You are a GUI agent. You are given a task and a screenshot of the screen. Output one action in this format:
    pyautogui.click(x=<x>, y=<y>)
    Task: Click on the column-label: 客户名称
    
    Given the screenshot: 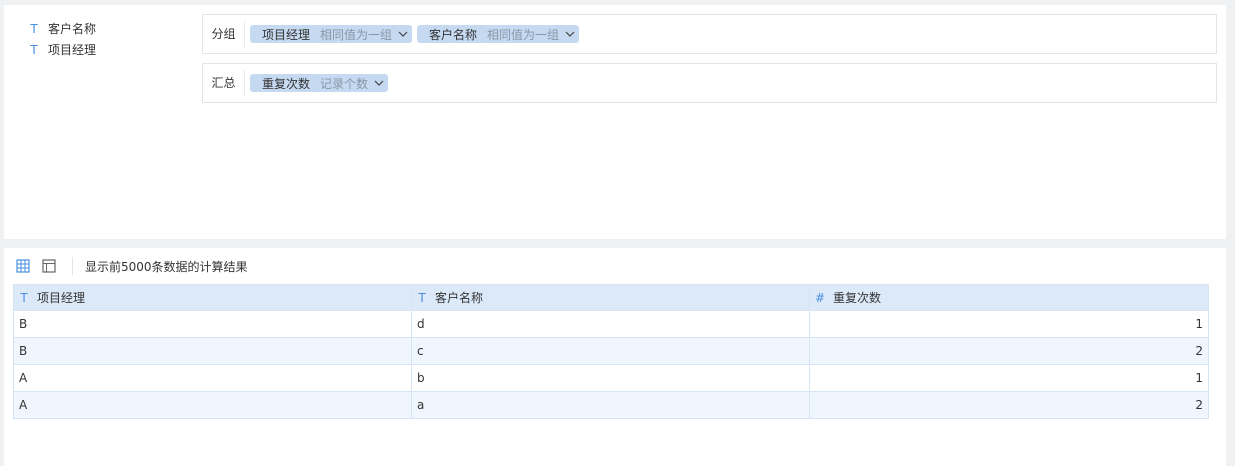 What is the action you would take?
    pyautogui.click(x=459, y=298)
    